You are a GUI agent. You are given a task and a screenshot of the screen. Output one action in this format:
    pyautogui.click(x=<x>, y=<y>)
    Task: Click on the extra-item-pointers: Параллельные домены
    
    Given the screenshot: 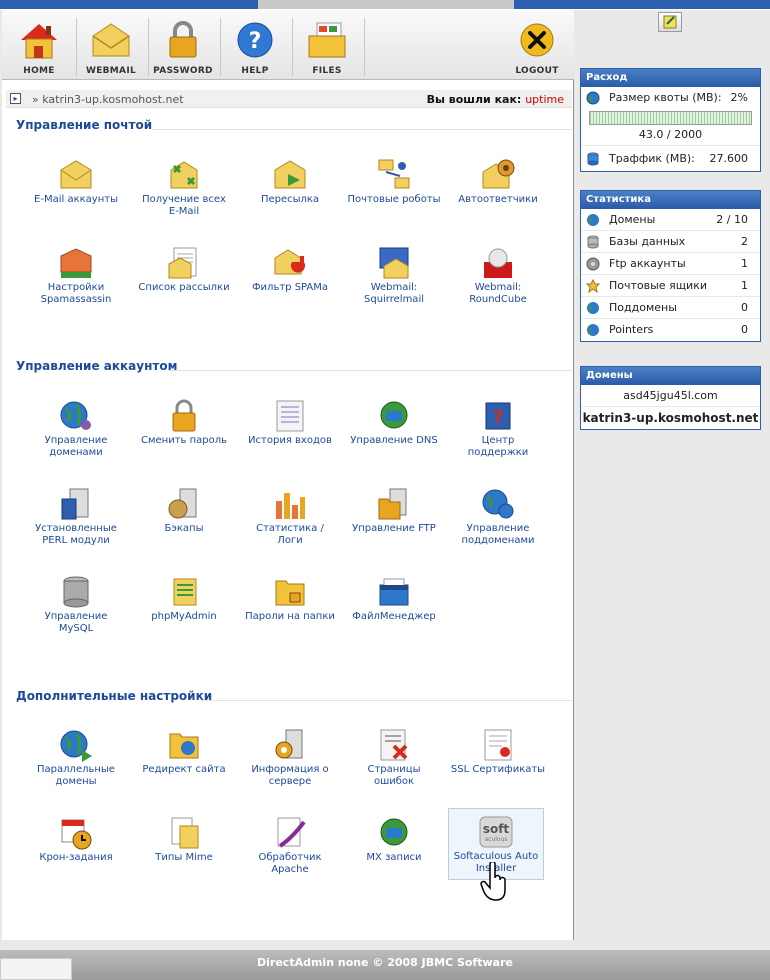 What is the action you would take?
    pyautogui.click(x=76, y=758)
    